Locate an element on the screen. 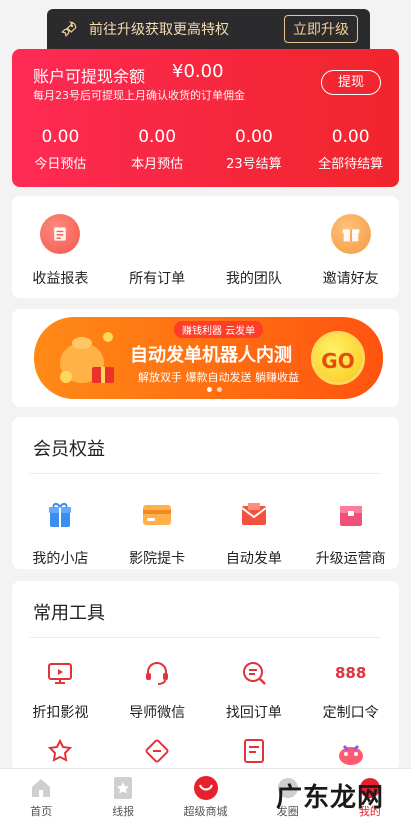 The image size is (411, 820). vip-auto-send: 自动发单 is located at coordinates (254, 534).